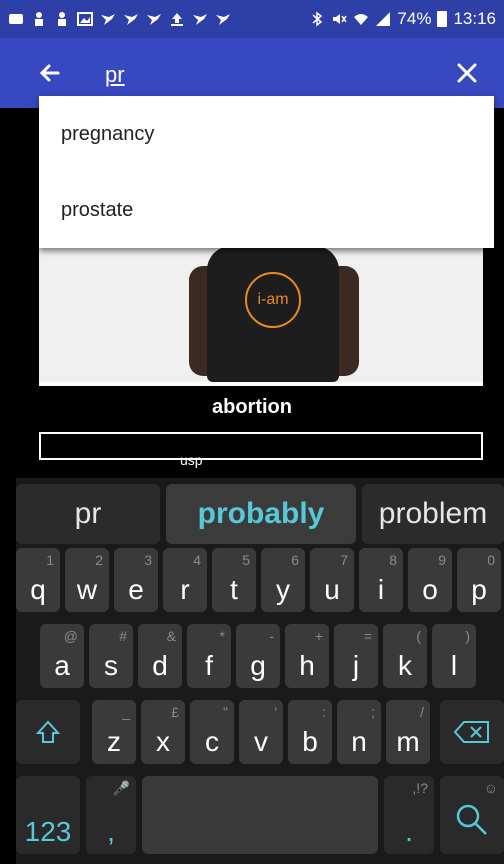  What do you see at coordinates (16, 19) in the screenshot?
I see `message-icon` at bounding box center [16, 19].